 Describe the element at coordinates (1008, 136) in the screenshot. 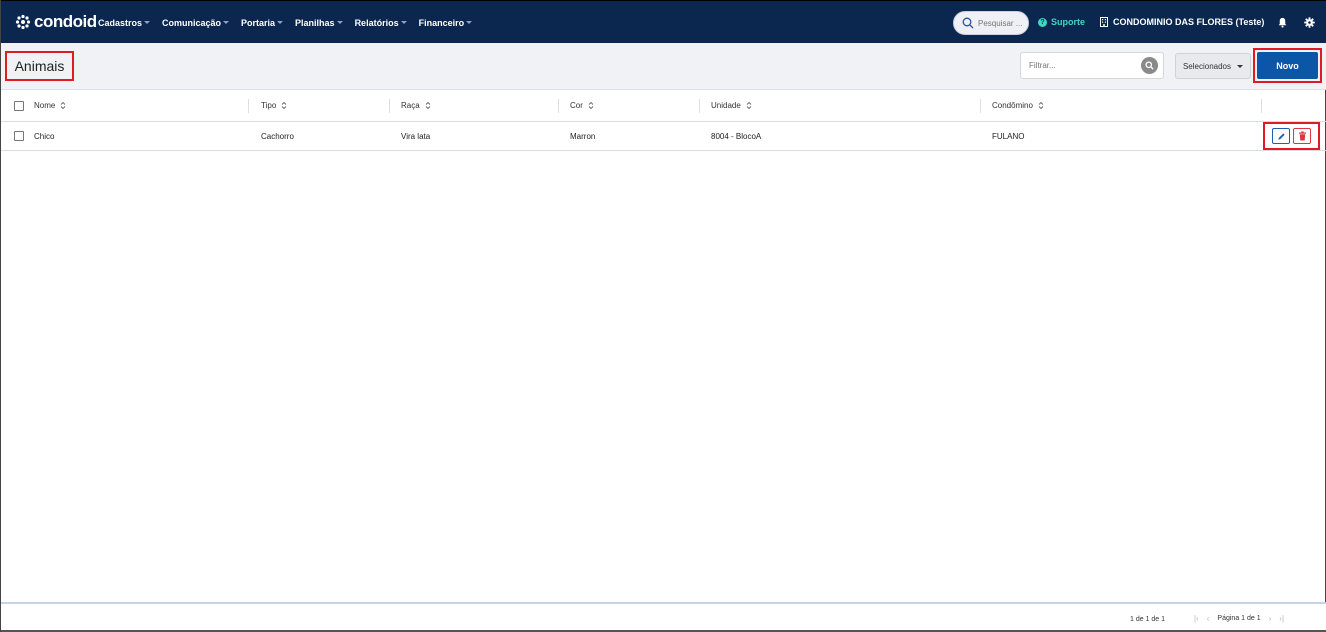

I see `cell-condomino: FULANO` at that location.